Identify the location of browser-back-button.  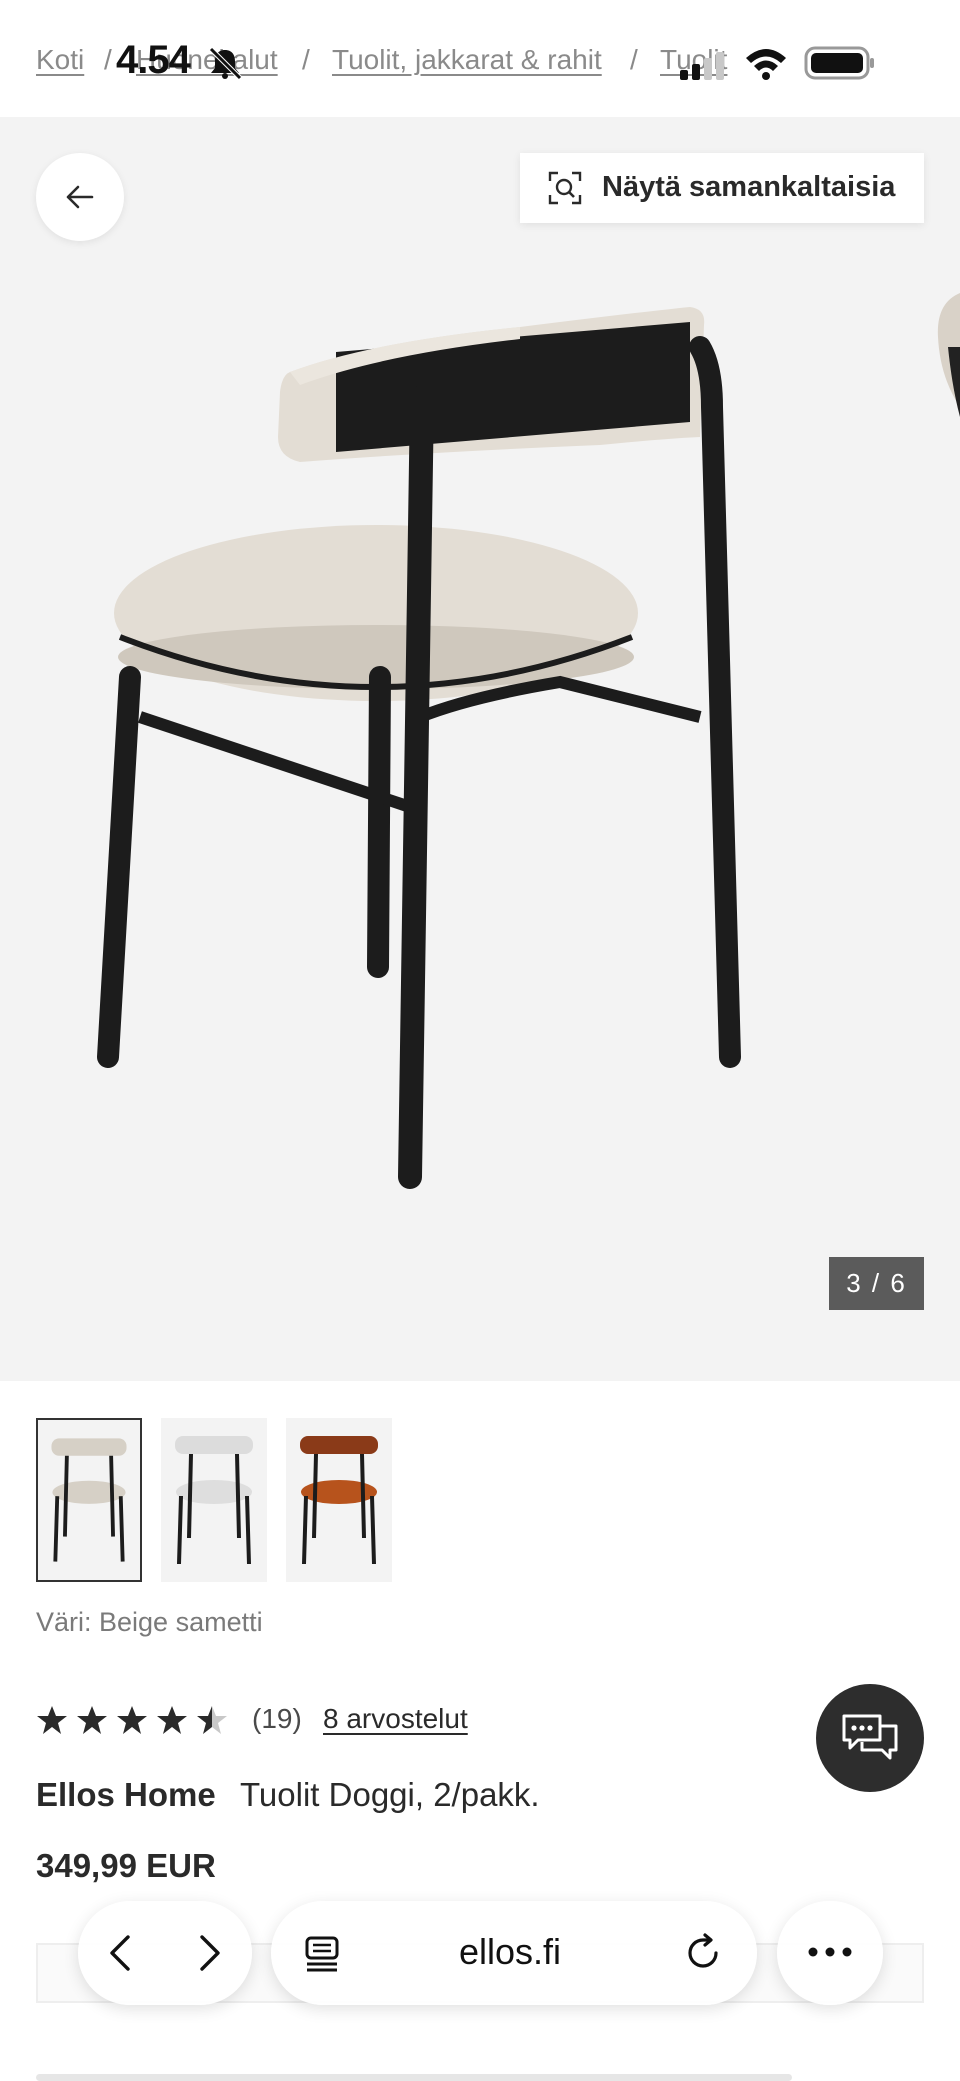
(122, 1953).